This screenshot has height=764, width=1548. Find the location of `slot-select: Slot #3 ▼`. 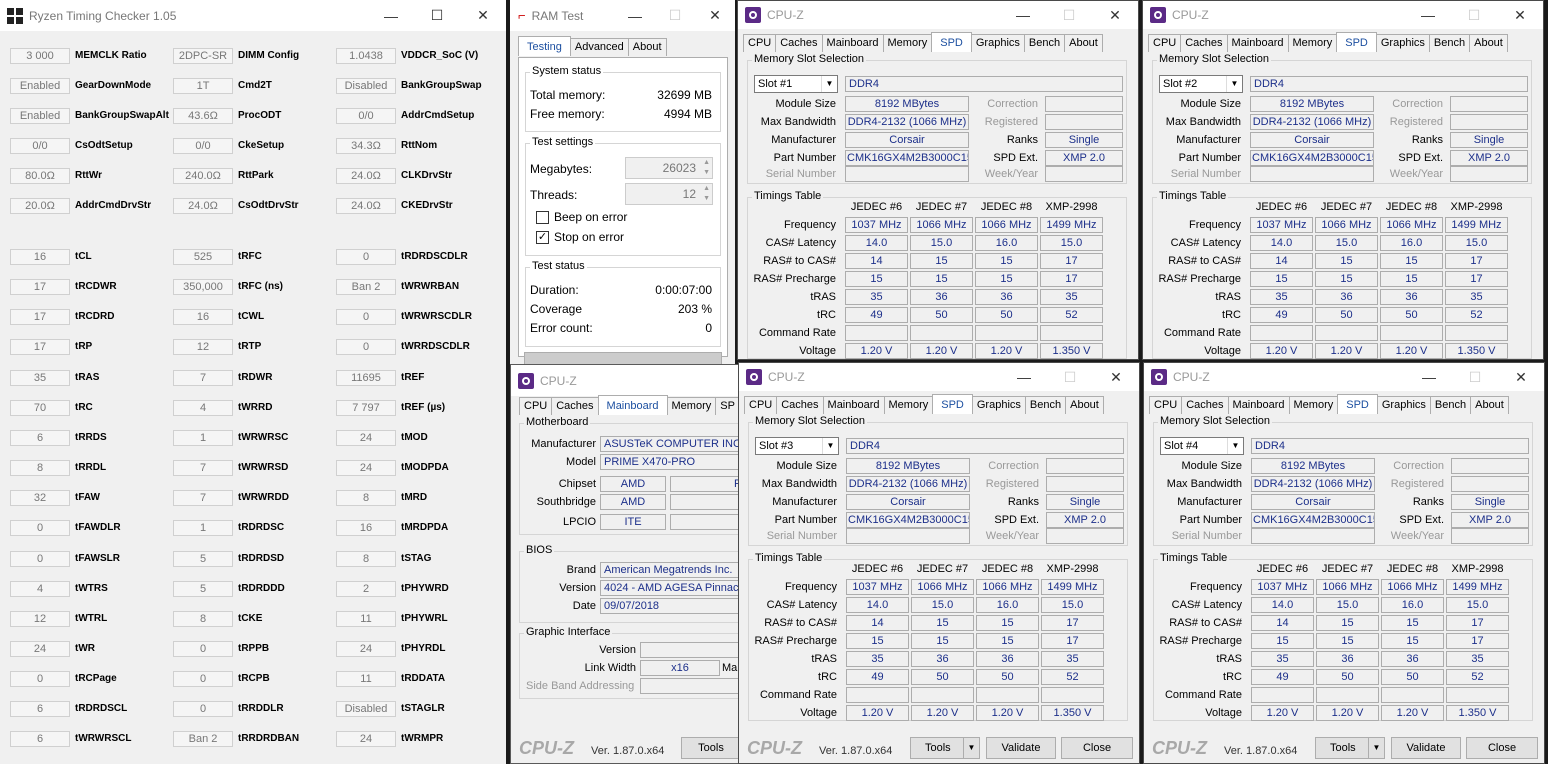

slot-select: Slot #3 ▼ is located at coordinates (797, 446).